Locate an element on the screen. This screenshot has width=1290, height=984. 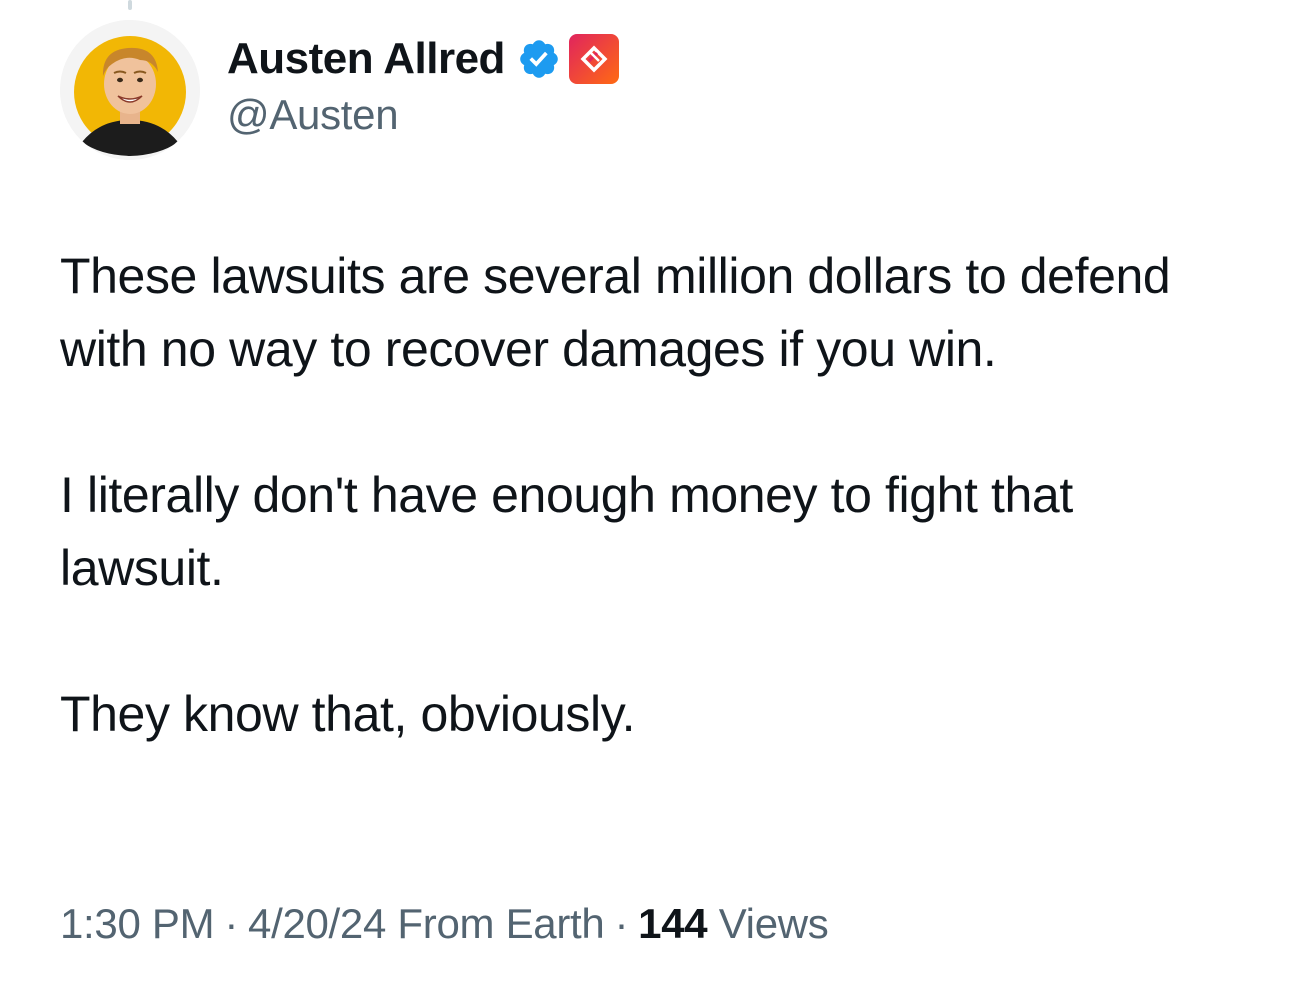
avatar is located at coordinates (130, 90).